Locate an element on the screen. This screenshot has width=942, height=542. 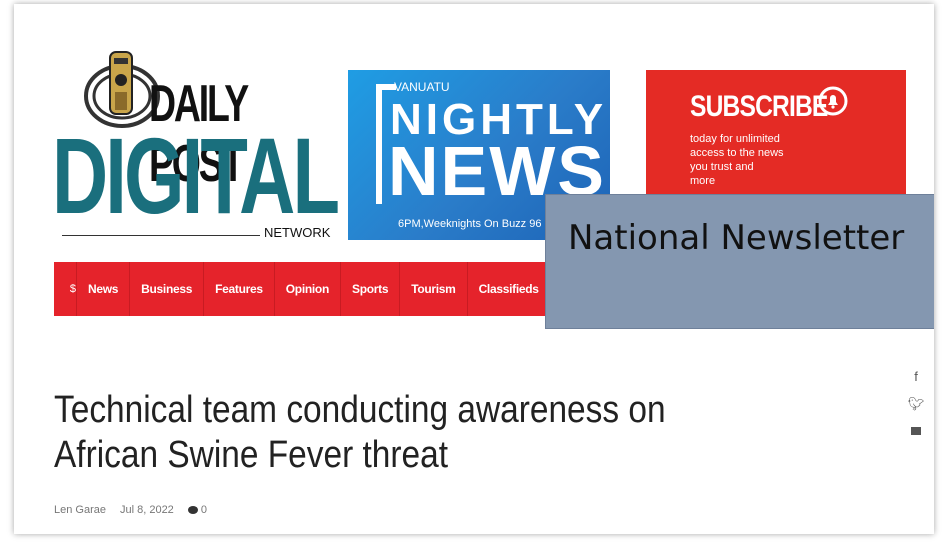
bell-icon is located at coordinates (833, 101).